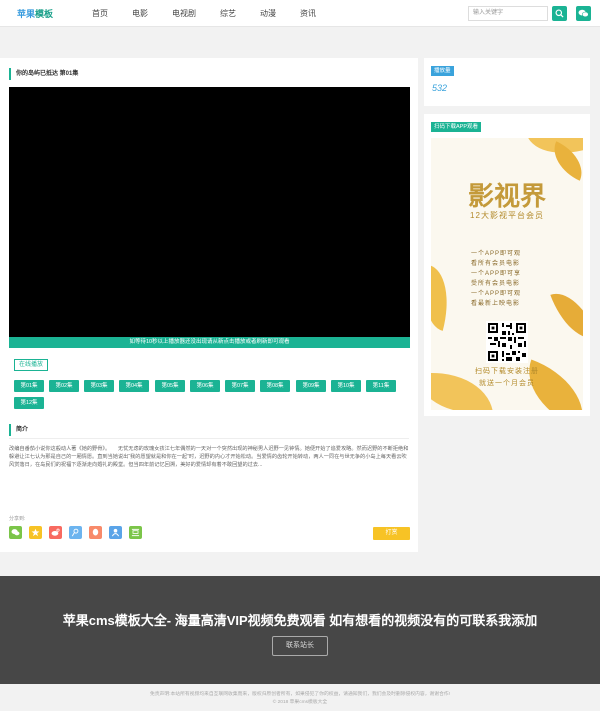  I want to click on search-icon, so click(559, 13).